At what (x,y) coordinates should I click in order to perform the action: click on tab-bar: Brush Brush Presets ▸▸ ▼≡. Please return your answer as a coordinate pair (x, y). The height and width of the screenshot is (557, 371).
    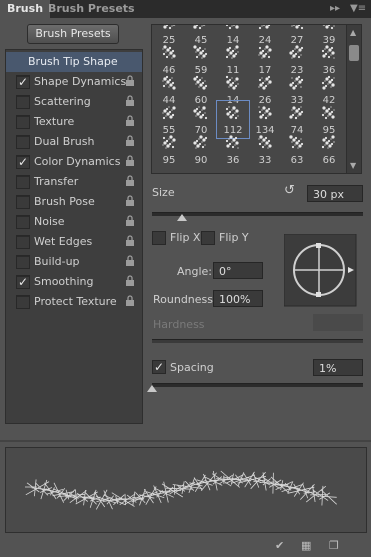
    Looking at the image, I should click on (185, 9).